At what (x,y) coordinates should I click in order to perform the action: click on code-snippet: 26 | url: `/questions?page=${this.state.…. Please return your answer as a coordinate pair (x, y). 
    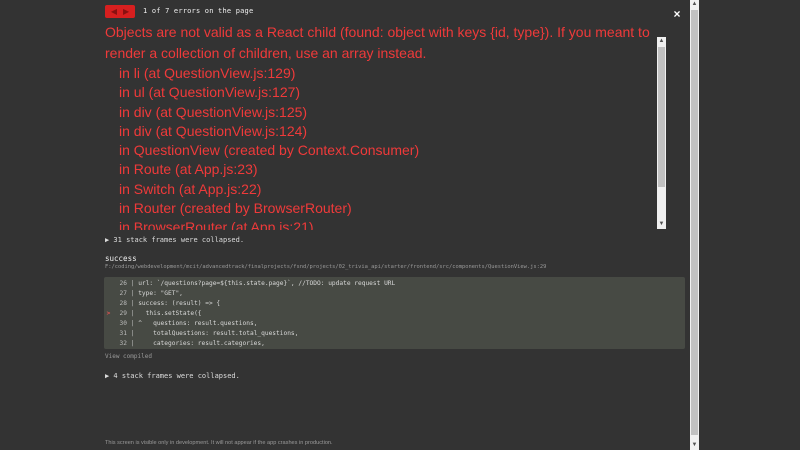
    Looking at the image, I should click on (394, 313).